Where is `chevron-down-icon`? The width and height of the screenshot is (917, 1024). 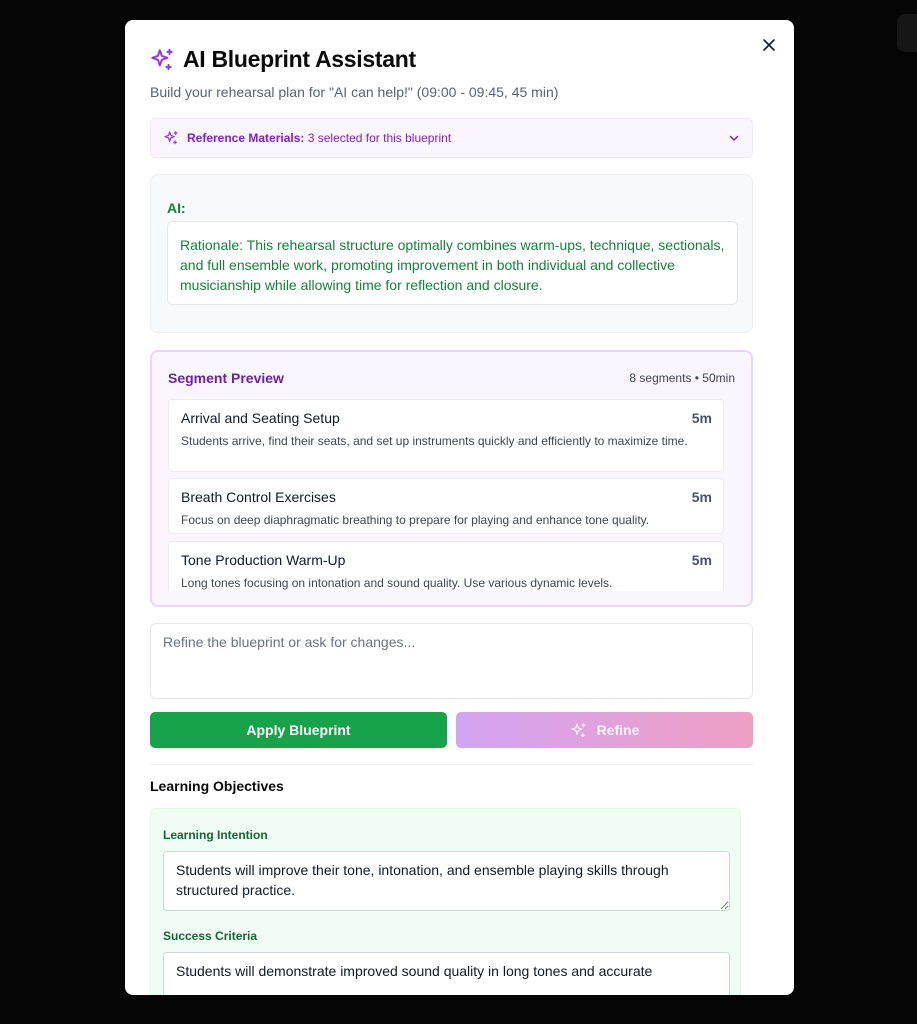
chevron-down-icon is located at coordinates (734, 138).